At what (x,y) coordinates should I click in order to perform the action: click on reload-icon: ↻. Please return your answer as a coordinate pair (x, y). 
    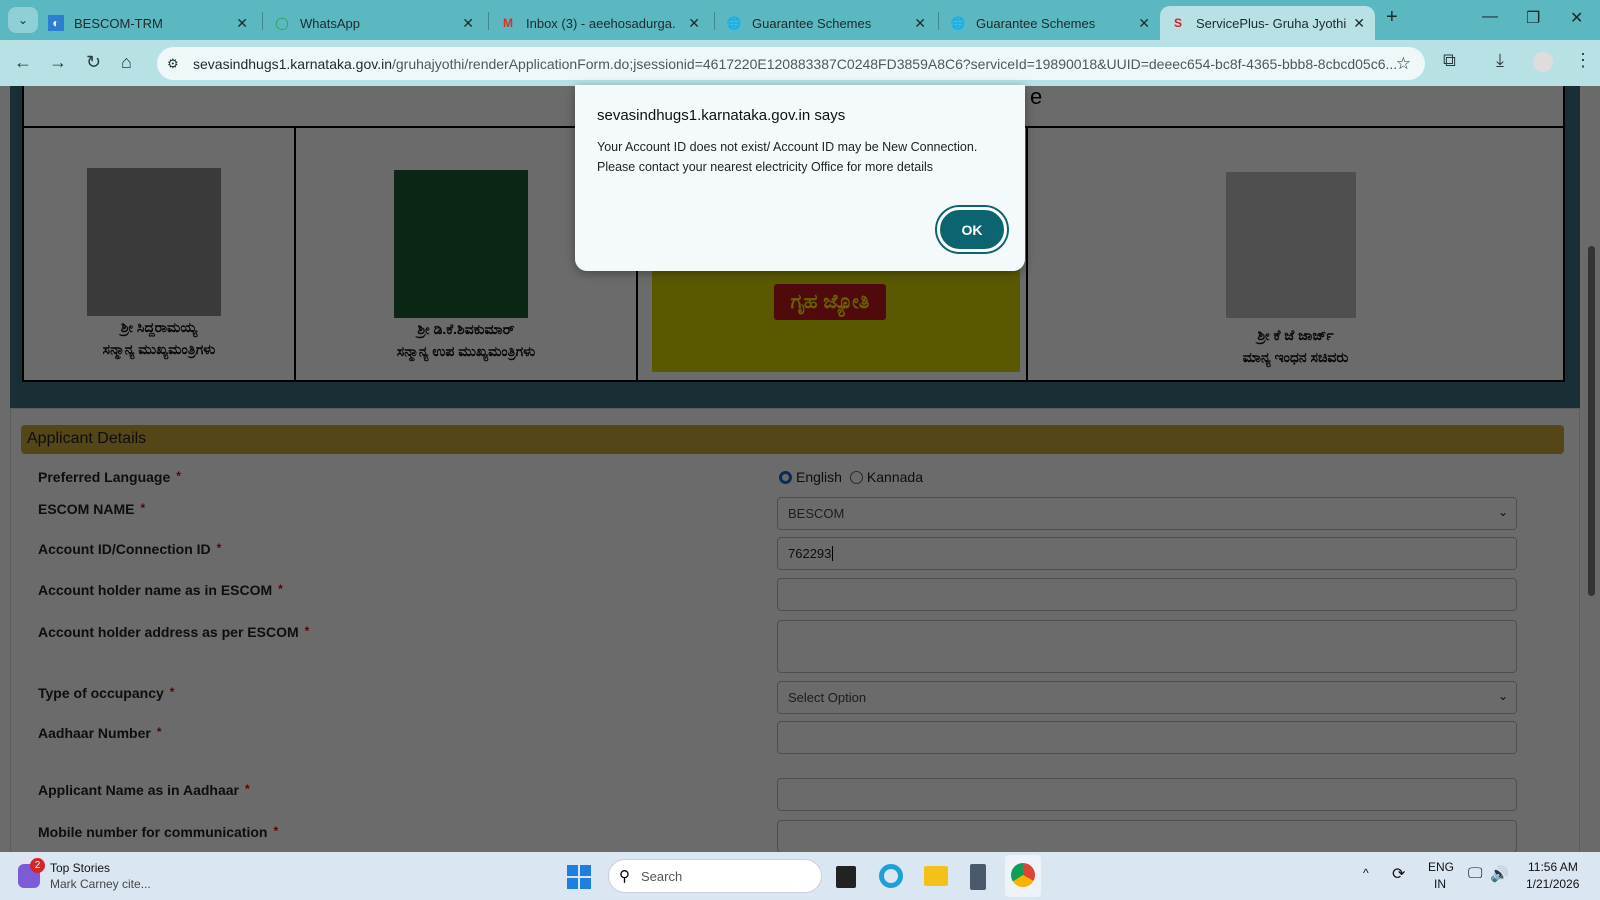
    Looking at the image, I should click on (93, 62).